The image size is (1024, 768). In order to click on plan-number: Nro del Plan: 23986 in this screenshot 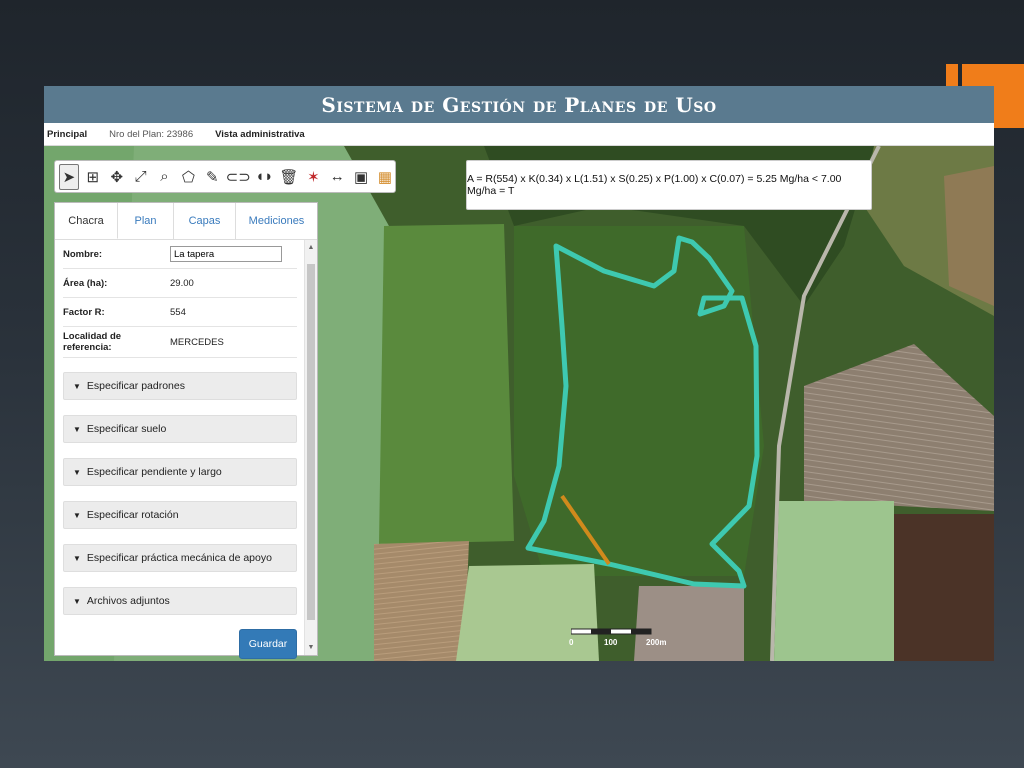, I will do `click(151, 134)`.